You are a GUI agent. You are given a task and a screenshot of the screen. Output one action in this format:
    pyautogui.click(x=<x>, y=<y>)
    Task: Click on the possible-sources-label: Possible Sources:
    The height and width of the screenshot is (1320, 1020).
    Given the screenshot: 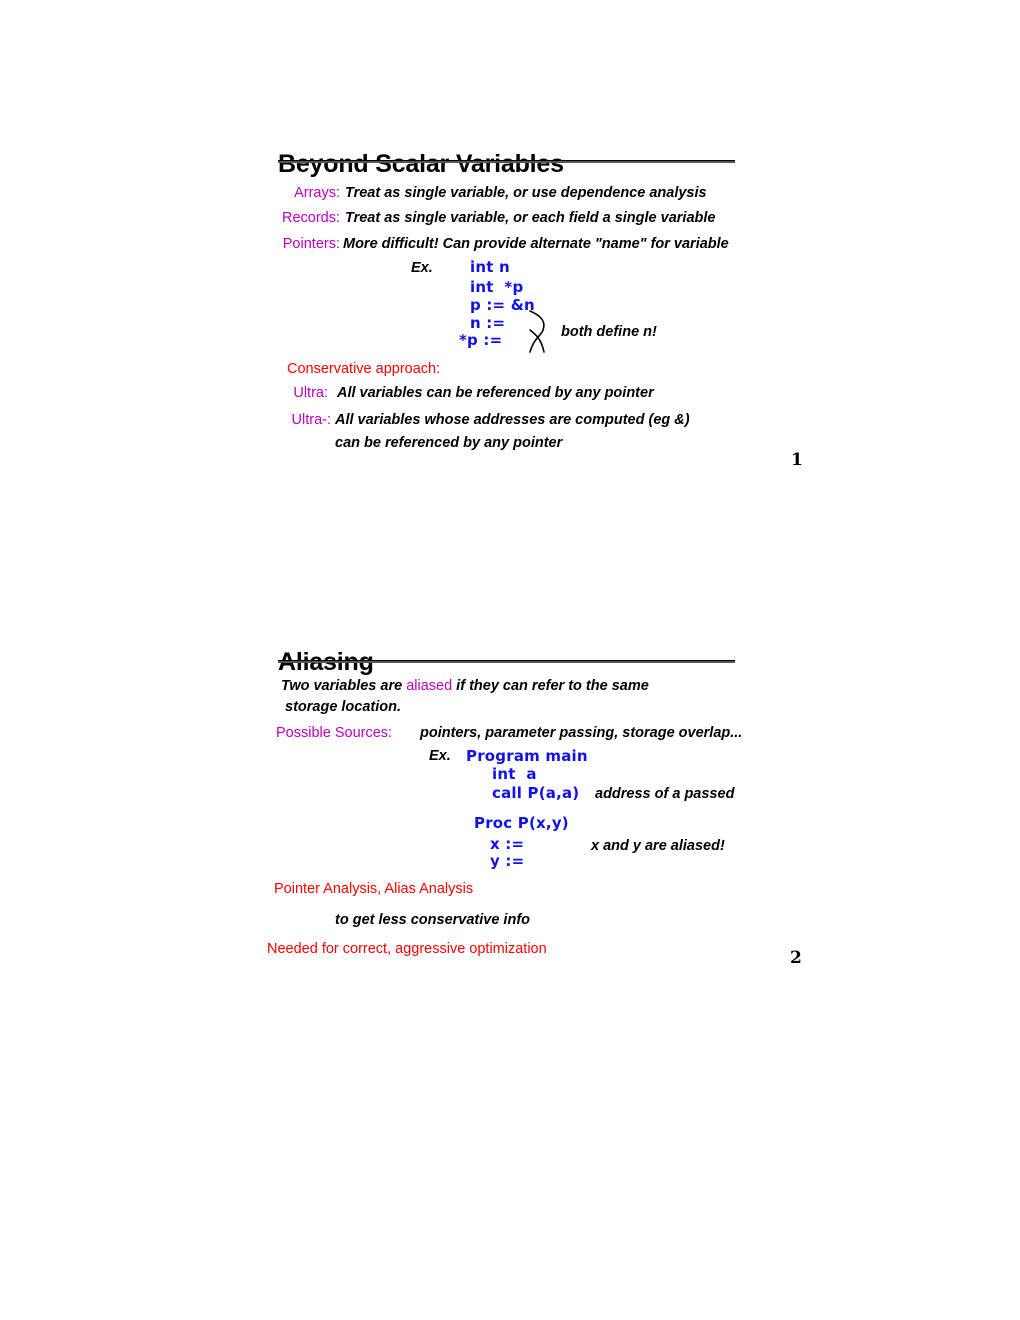 What is the action you would take?
    pyautogui.click(x=334, y=733)
    